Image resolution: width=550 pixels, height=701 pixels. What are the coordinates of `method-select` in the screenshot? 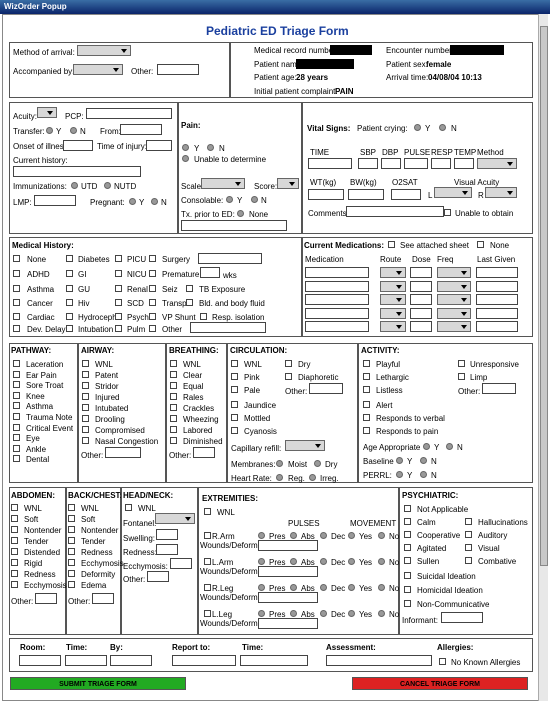 It's located at (104, 50).